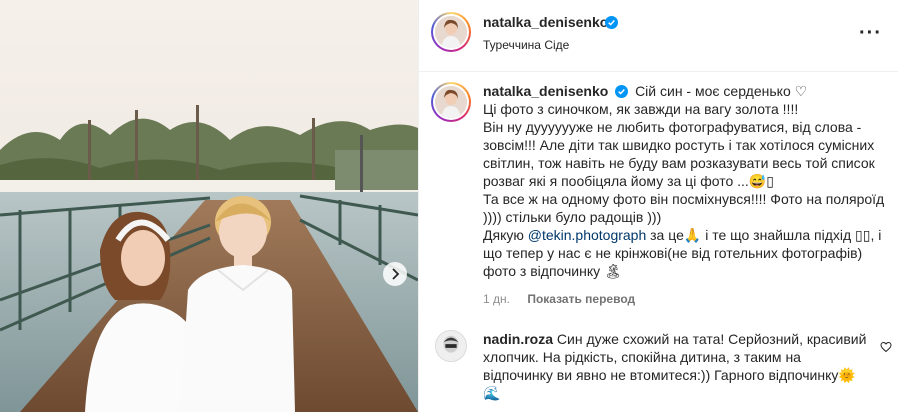 Image resolution: width=898 pixels, height=412 pixels. What do you see at coordinates (505, 235) in the screenshot?
I see `caption-text: Дякую` at bounding box center [505, 235].